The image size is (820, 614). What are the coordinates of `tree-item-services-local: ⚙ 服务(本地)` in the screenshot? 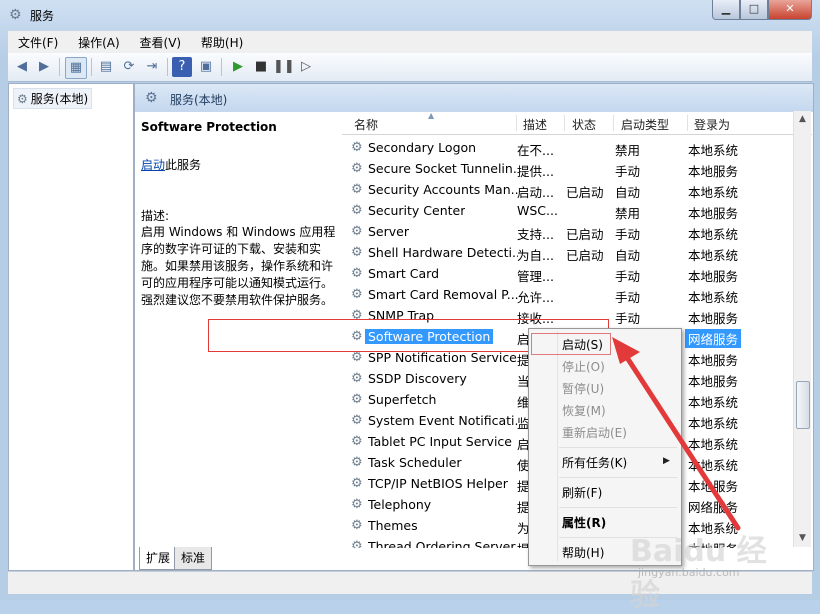 It's located at (53, 98).